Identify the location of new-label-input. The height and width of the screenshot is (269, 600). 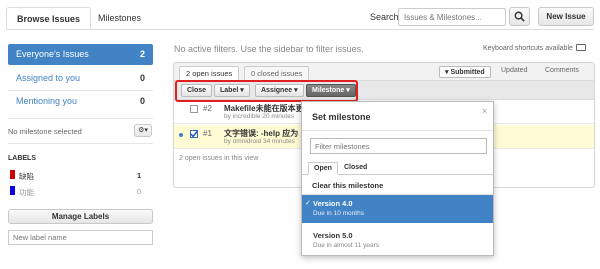
(80, 237).